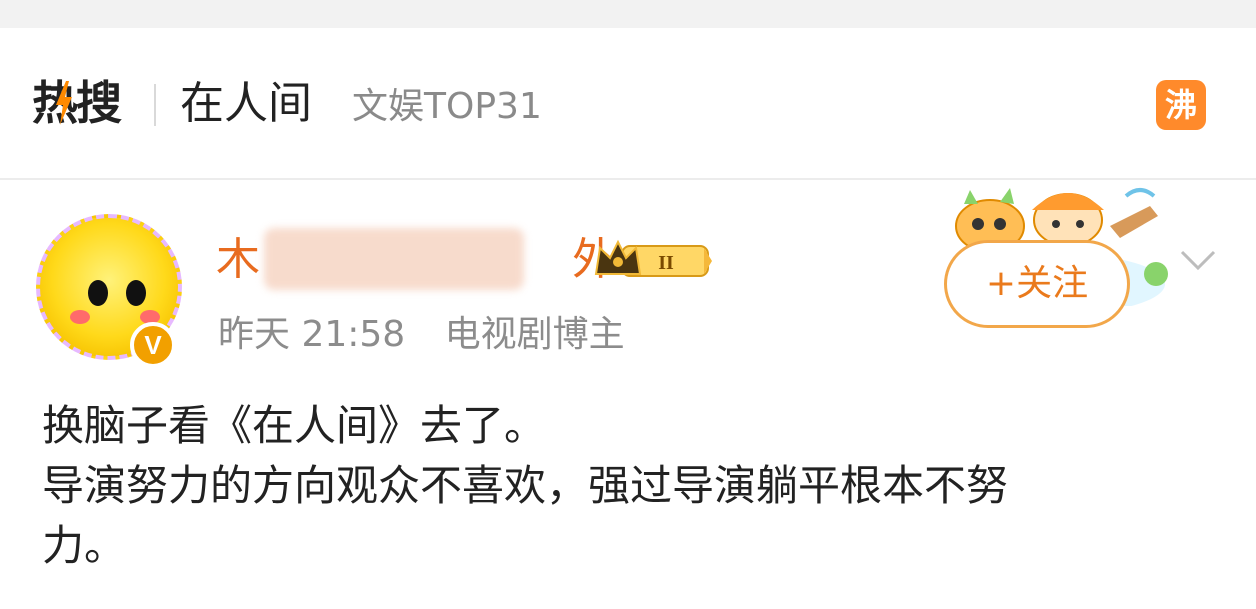  What do you see at coordinates (666, 263) in the screenshot?
I see `level-badge-text: II` at bounding box center [666, 263].